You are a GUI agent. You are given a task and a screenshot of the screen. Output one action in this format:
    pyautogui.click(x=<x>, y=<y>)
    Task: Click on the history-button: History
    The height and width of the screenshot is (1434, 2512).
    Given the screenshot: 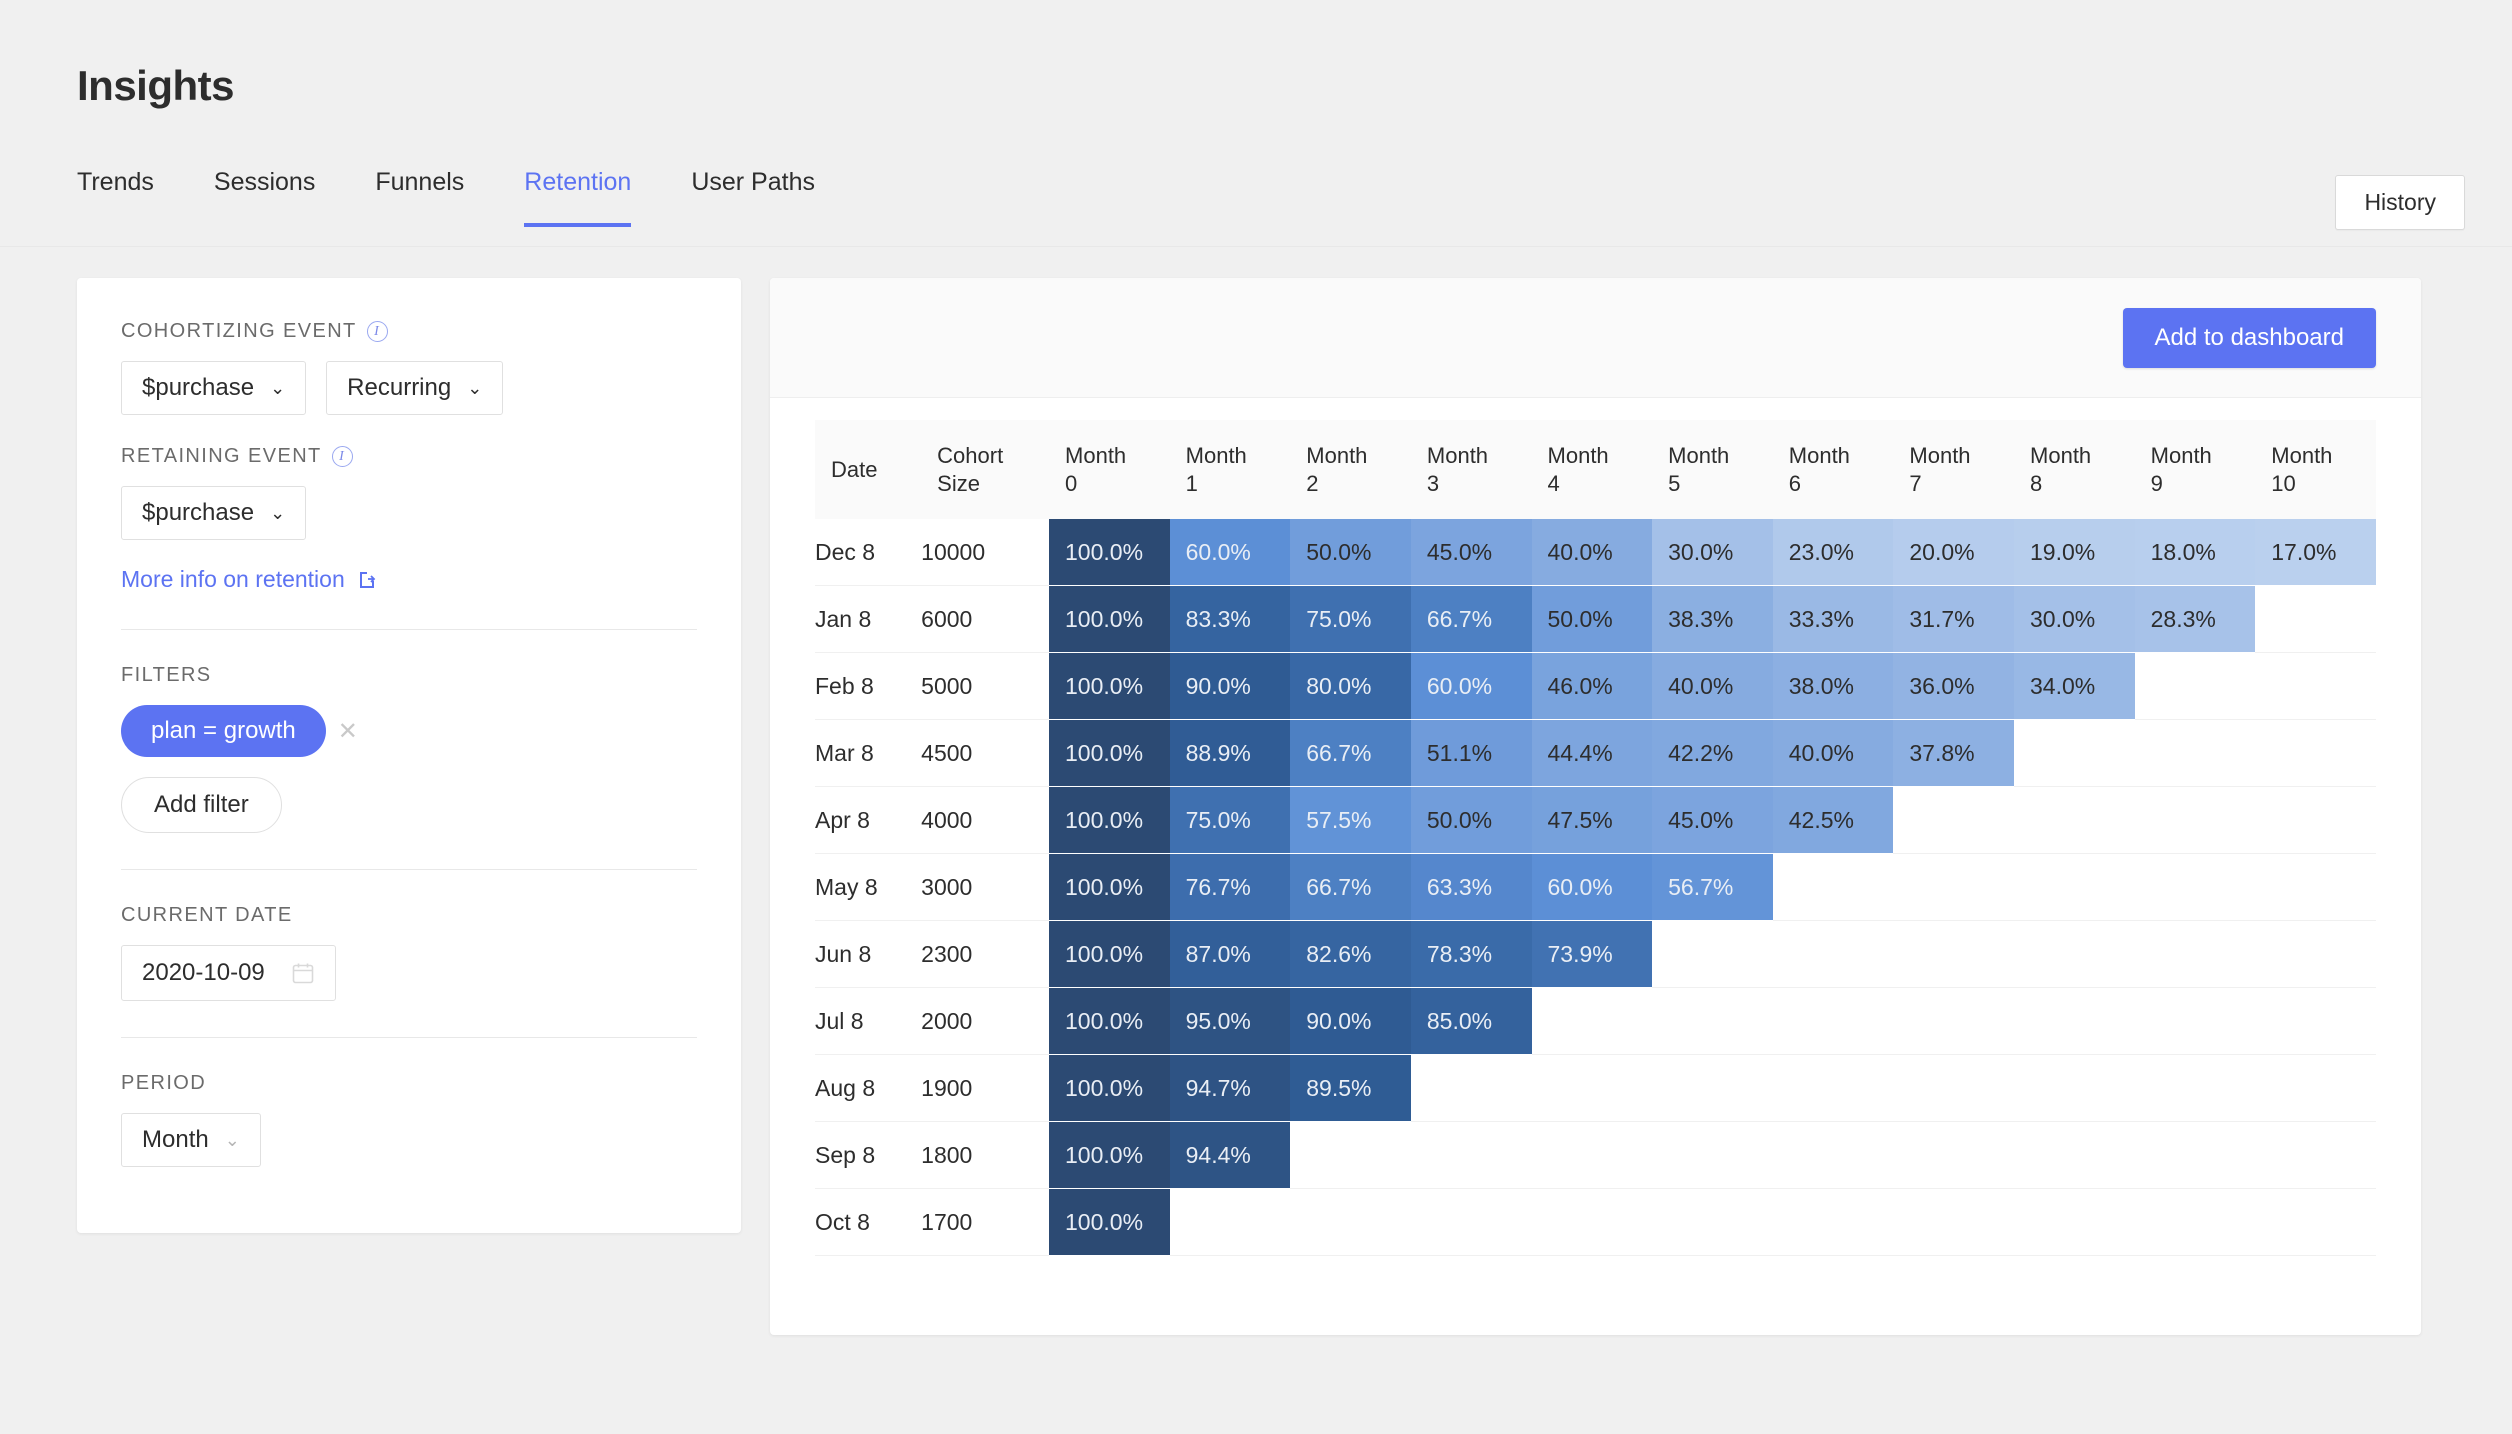 What is the action you would take?
    pyautogui.click(x=2400, y=202)
    